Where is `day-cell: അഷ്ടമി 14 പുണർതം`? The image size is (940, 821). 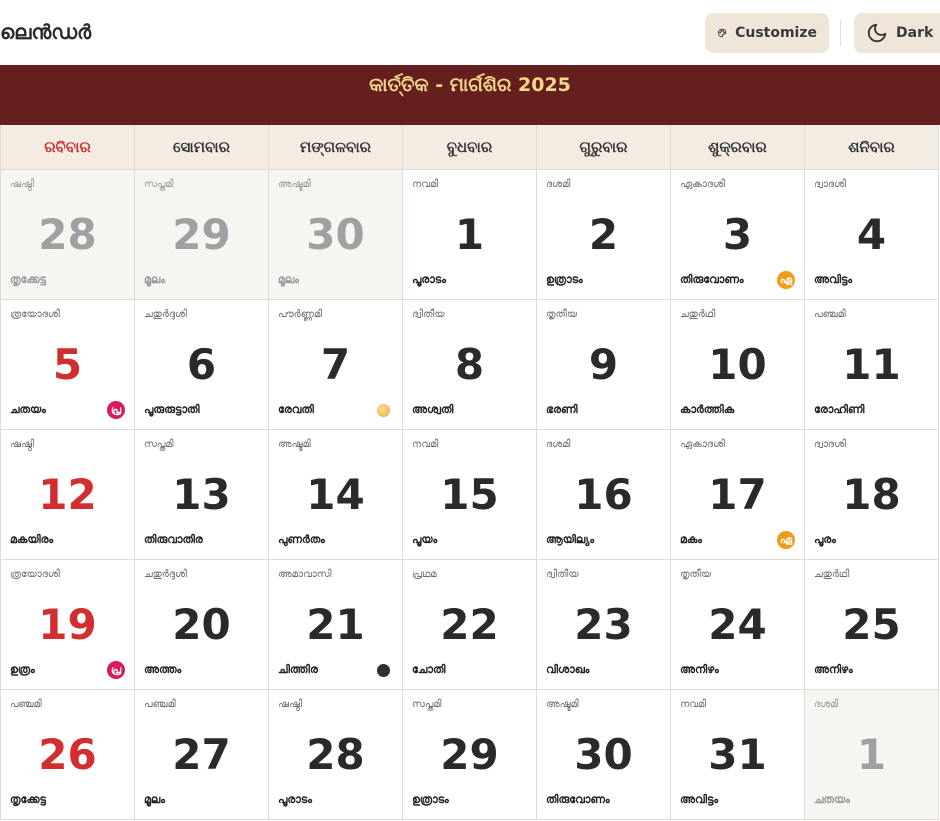 day-cell: അഷ്ടമി 14 പുണർതം is located at coordinates (336, 495).